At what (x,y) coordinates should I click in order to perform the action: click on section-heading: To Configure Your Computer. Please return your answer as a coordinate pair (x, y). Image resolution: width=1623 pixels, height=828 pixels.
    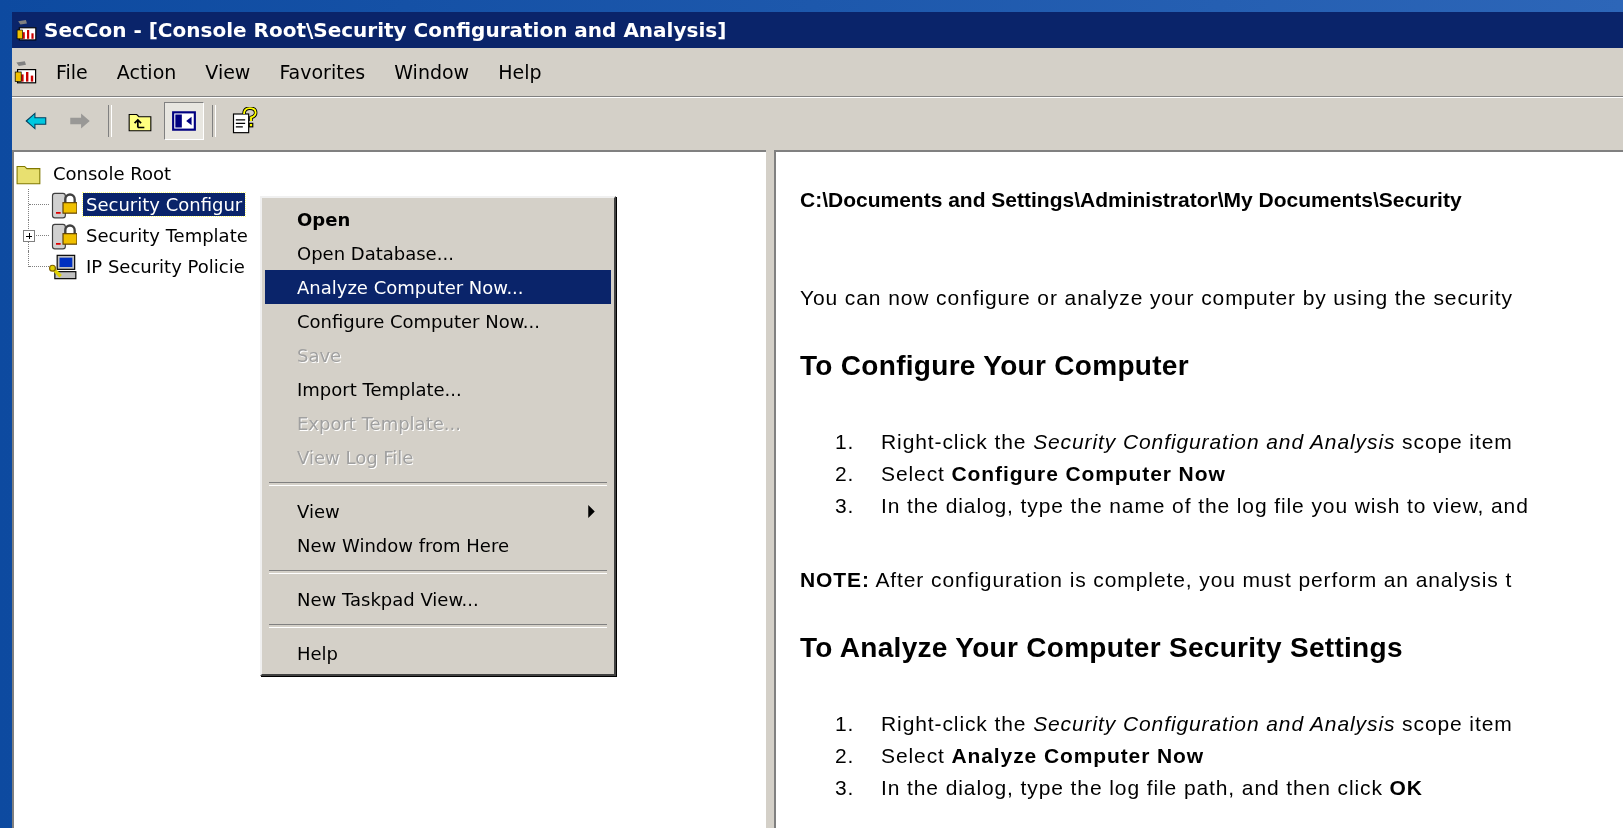
    Looking at the image, I should click on (995, 366).